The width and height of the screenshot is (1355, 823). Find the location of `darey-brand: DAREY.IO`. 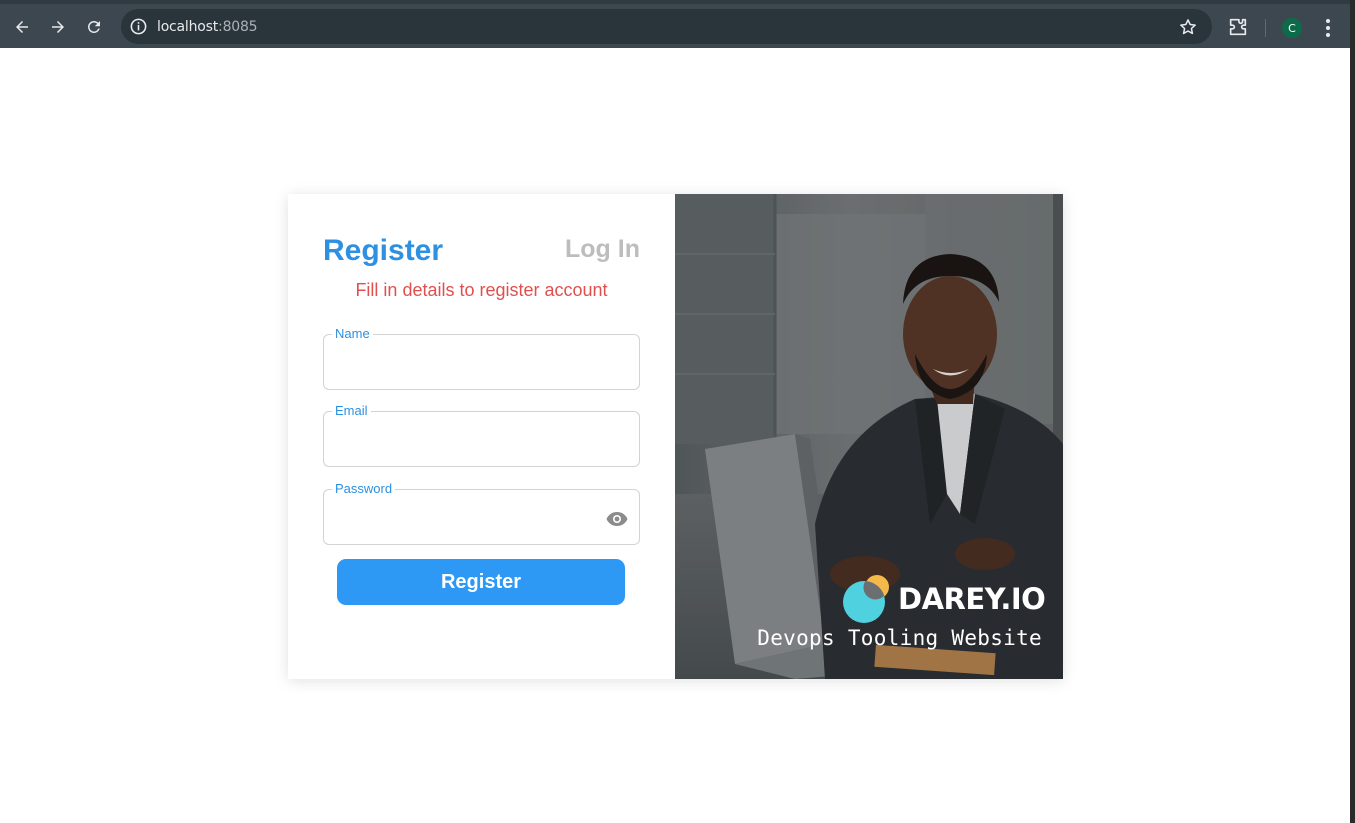

darey-brand: DAREY.IO is located at coordinates (944, 599).